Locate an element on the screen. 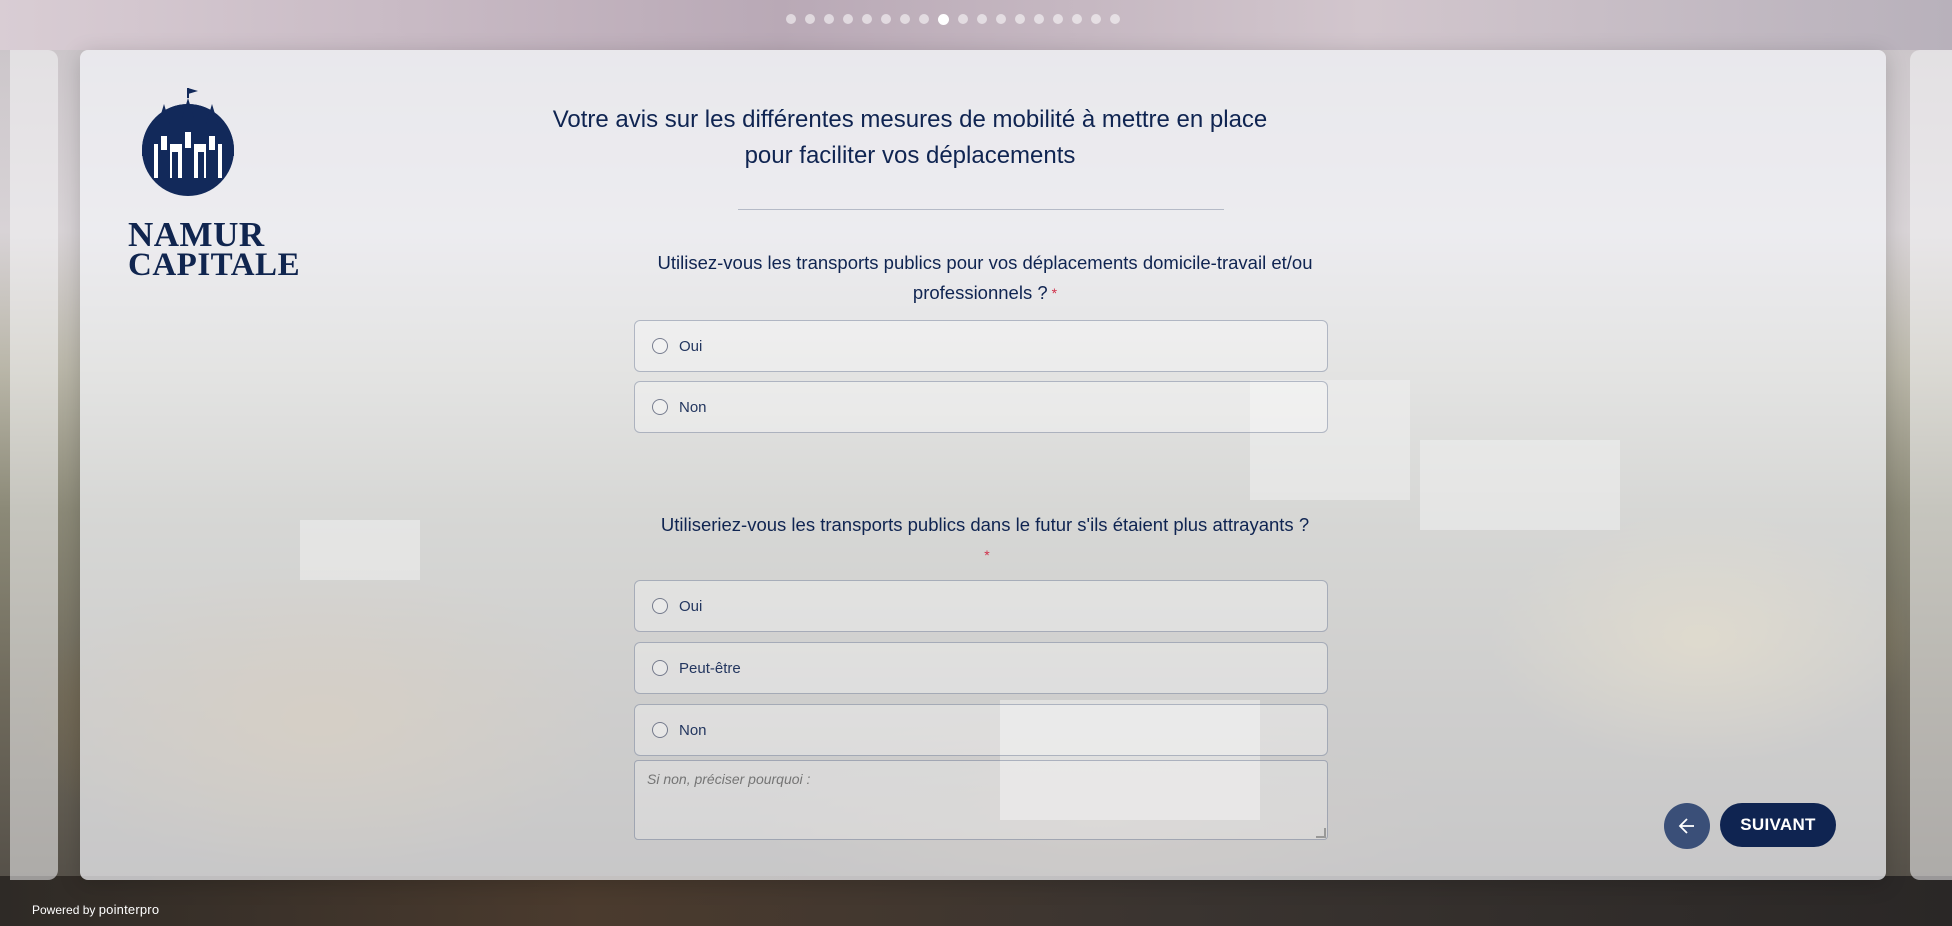 The width and height of the screenshot is (1952, 926). reason-textarea is located at coordinates (981, 800).